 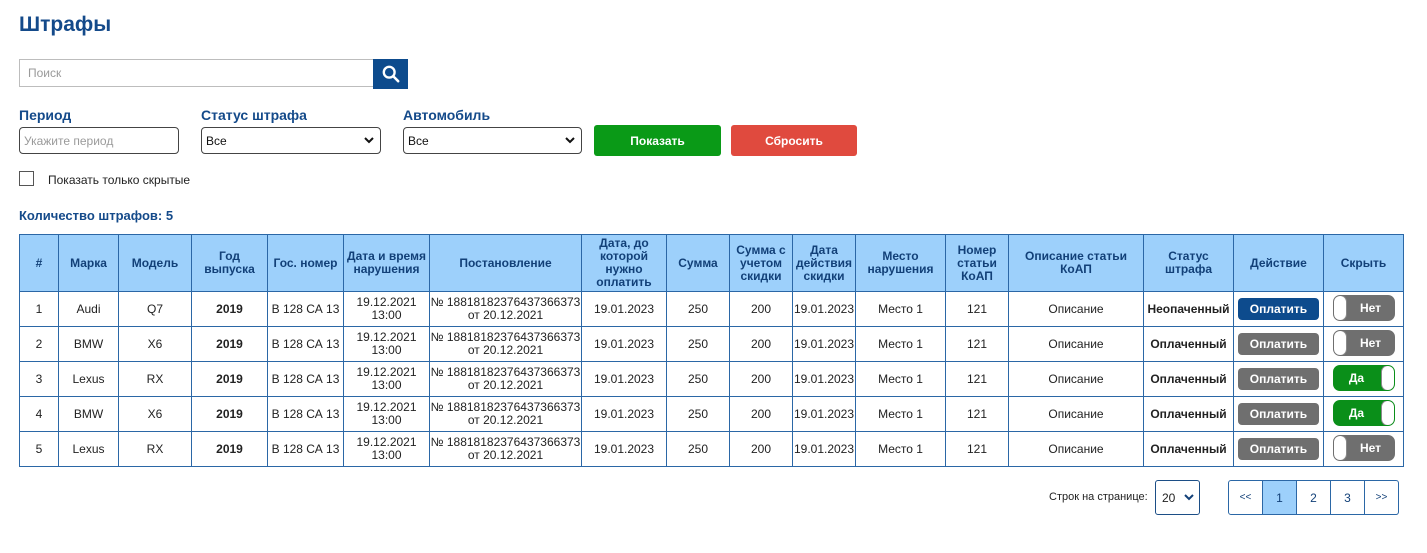 What do you see at coordinates (1381, 497) in the screenshot?
I see `last-page-button: >>` at bounding box center [1381, 497].